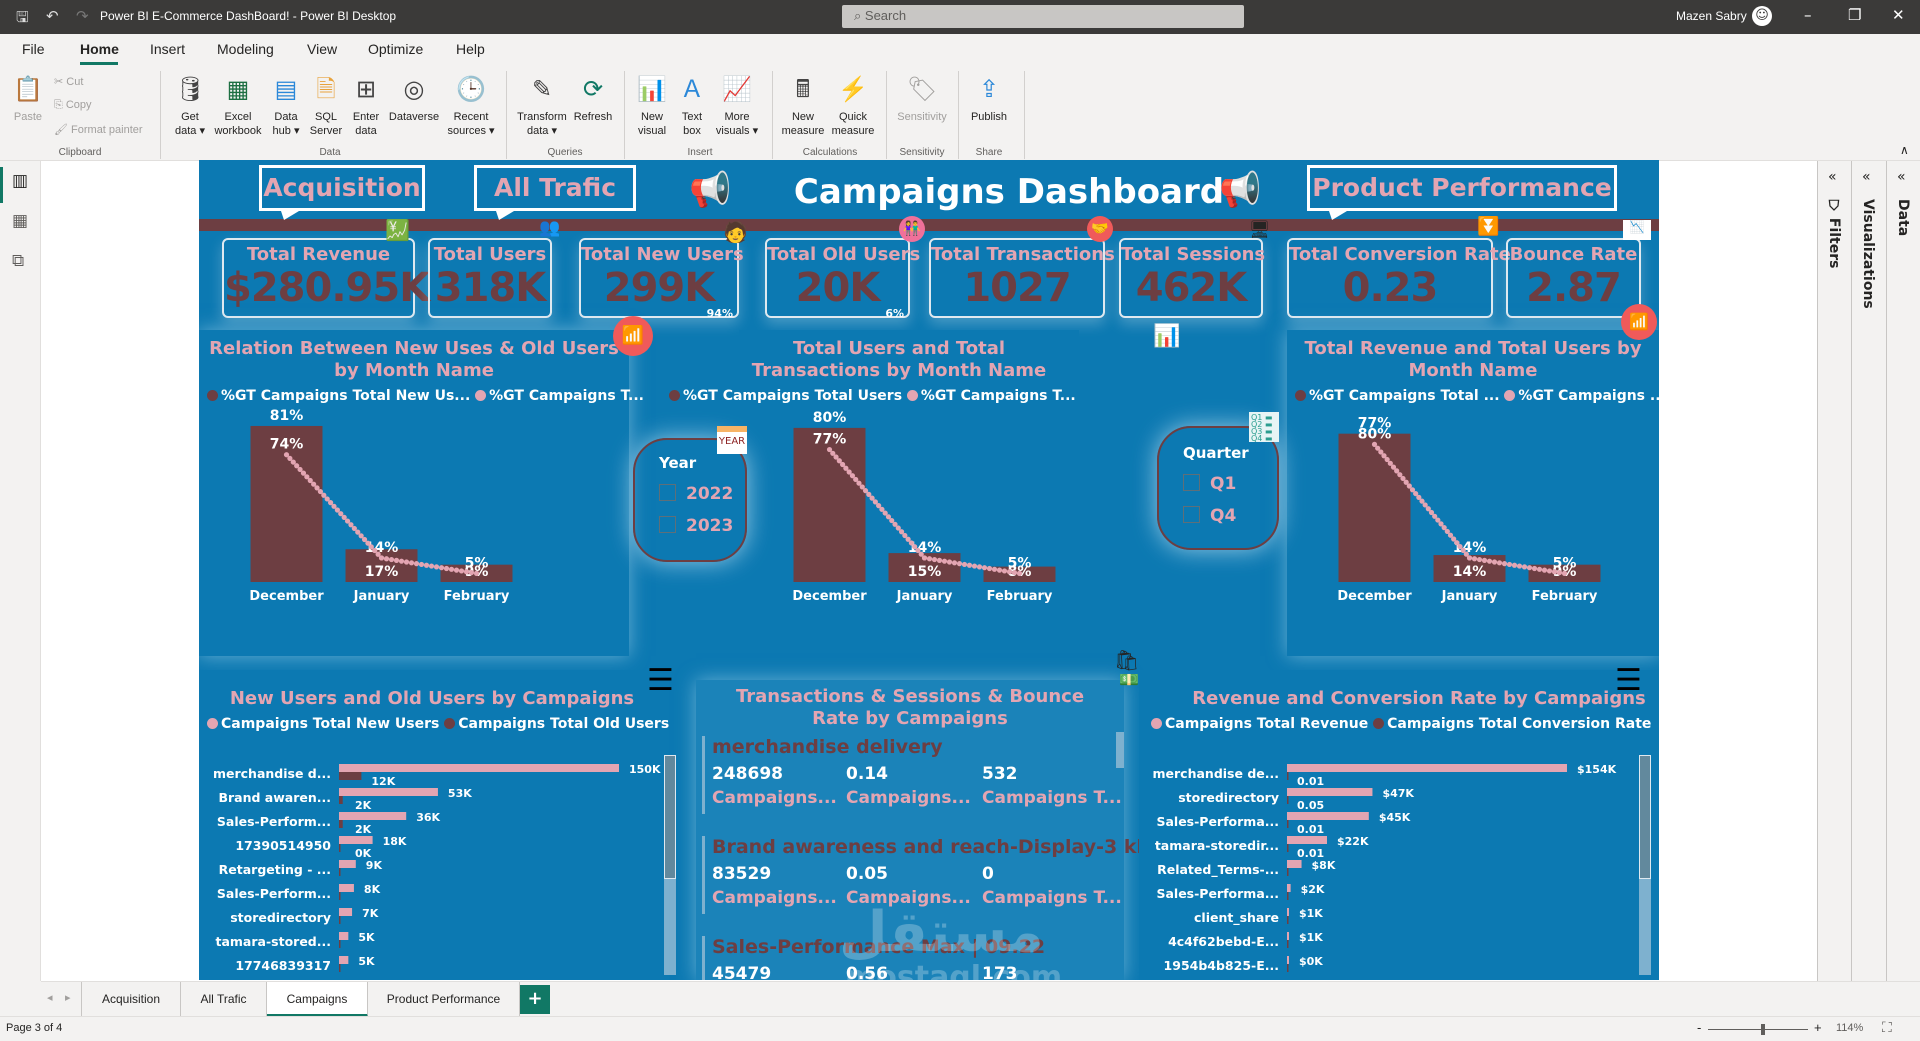  What do you see at coordinates (692, 105) in the screenshot?
I see `text-box-button: Ａ Text box` at bounding box center [692, 105].